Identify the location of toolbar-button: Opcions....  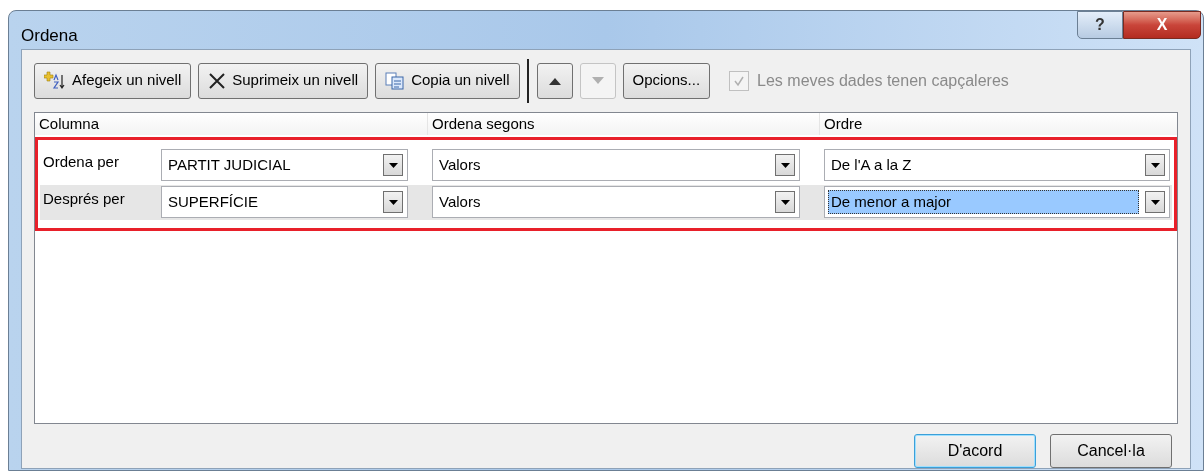
(666, 80).